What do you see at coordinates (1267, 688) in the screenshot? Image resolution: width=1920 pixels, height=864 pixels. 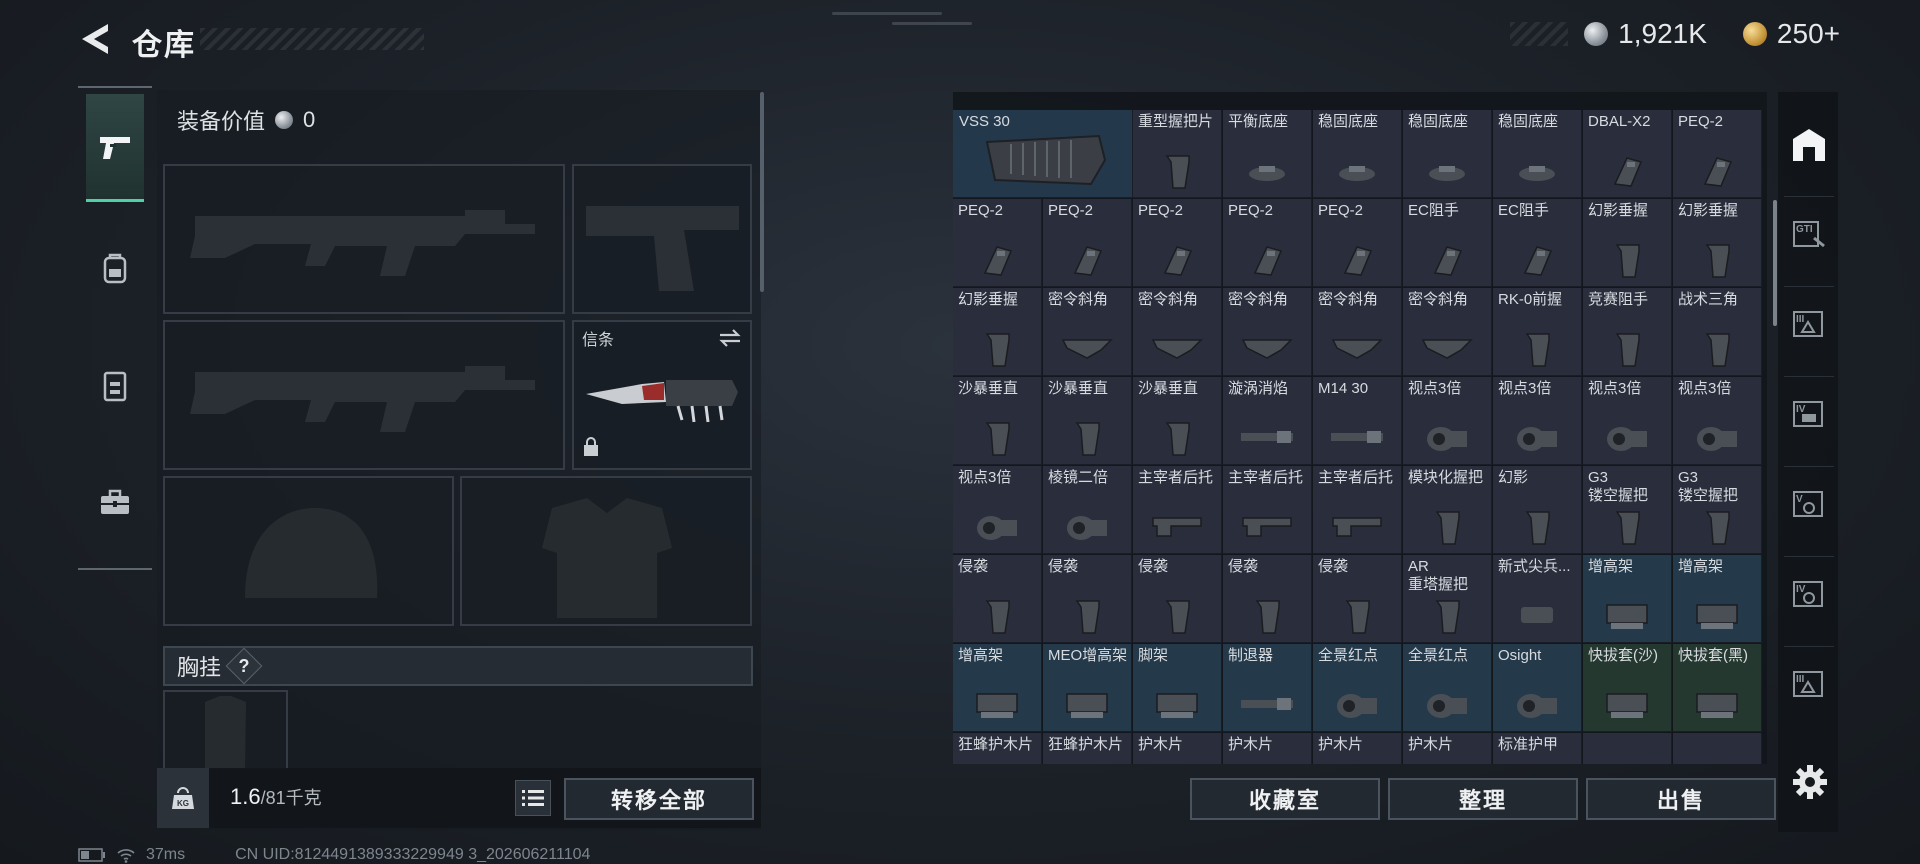 I see `storage-item: 制退器` at bounding box center [1267, 688].